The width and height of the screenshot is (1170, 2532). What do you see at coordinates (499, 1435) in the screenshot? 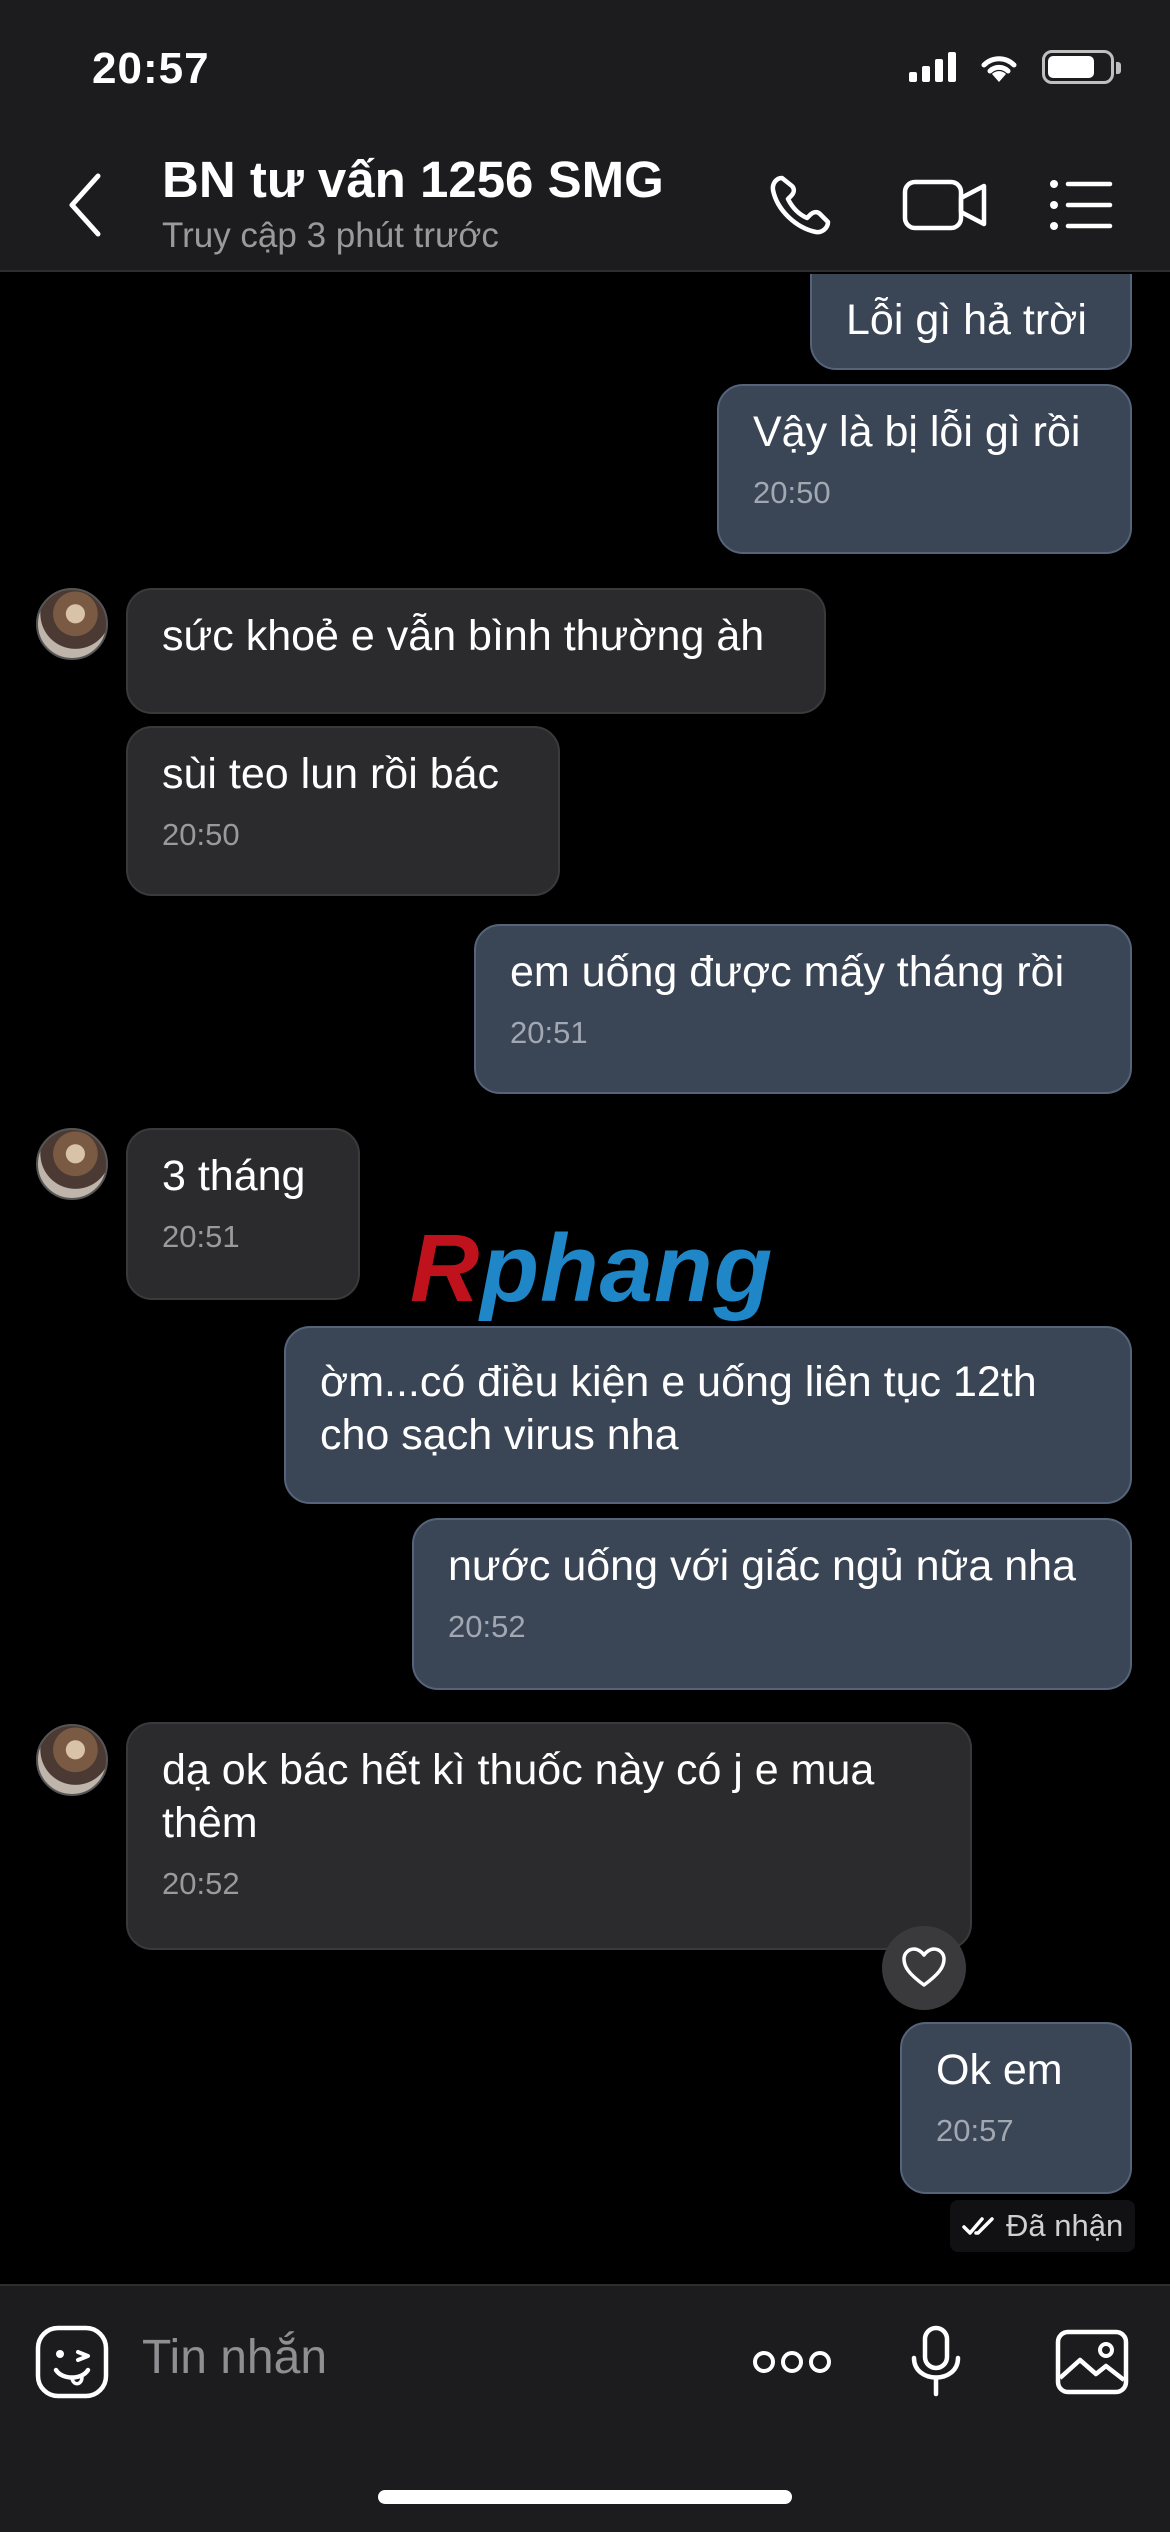
I see `message-text-line-2: cho sạch virus nha` at bounding box center [499, 1435].